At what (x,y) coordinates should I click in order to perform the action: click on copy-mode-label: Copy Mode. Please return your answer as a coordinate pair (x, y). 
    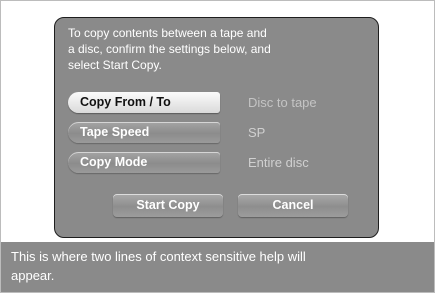
    Looking at the image, I should click on (114, 162).